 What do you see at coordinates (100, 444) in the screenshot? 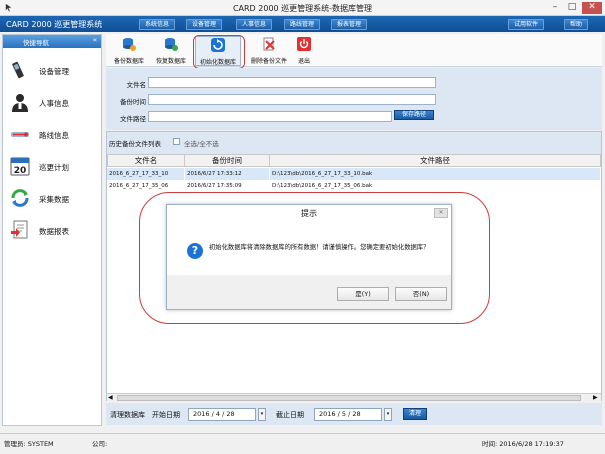
I see `status-company: 公司:` at bounding box center [100, 444].